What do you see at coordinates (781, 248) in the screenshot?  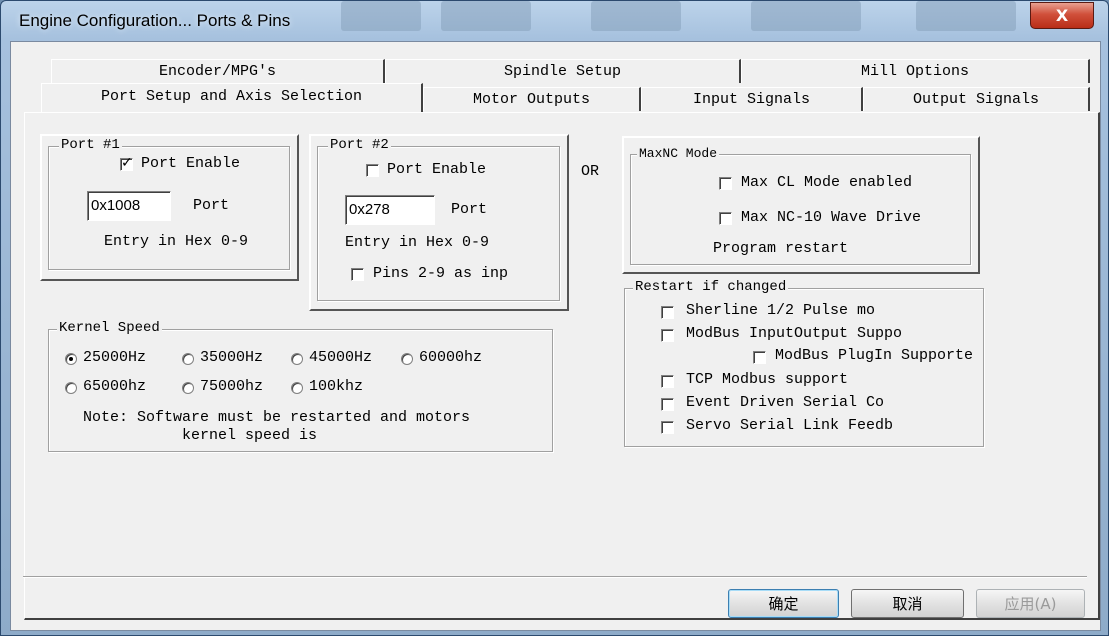 I see `maxnc-restart-note: Program restart` at bounding box center [781, 248].